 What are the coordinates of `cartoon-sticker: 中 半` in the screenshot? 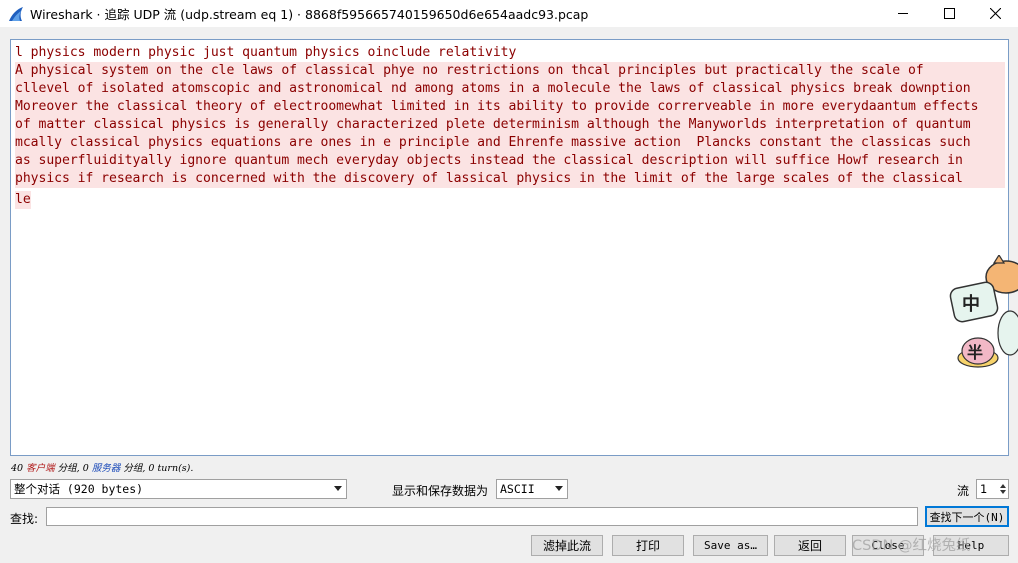 It's located at (983, 311).